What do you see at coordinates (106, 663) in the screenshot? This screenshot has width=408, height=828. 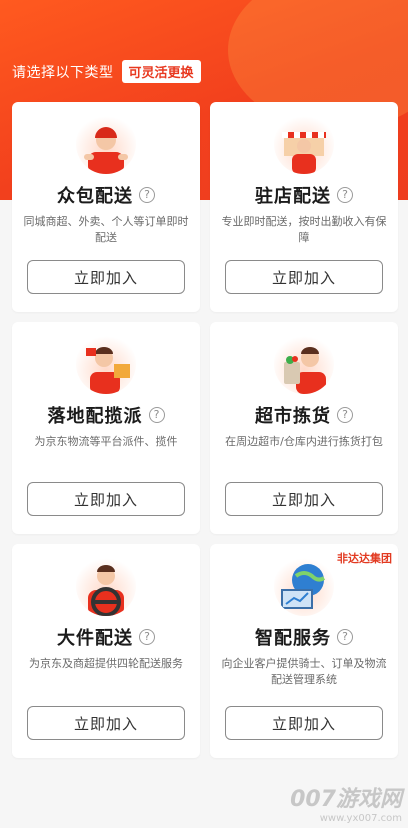 I see `card-description: 为京东及商超提供四轮配送服务` at bounding box center [106, 663].